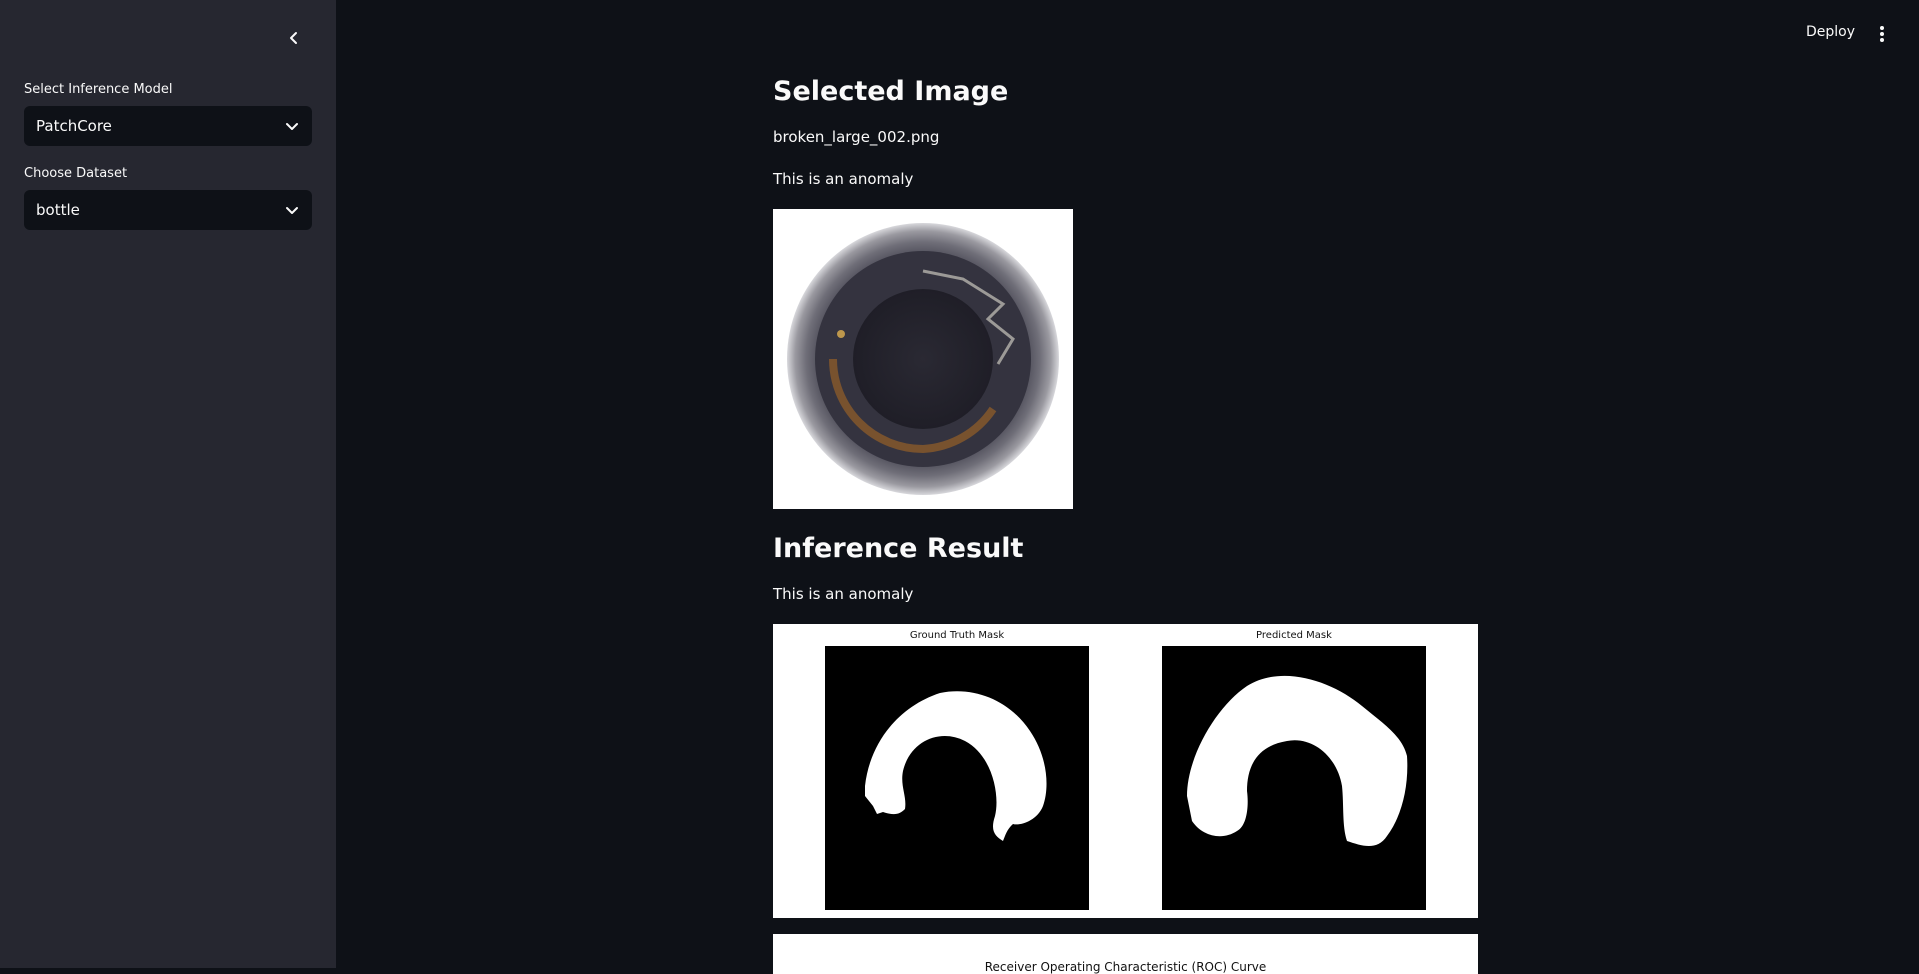 Image resolution: width=1919 pixels, height=974 pixels. I want to click on selected-filename: broken_large_002.png, so click(856, 137).